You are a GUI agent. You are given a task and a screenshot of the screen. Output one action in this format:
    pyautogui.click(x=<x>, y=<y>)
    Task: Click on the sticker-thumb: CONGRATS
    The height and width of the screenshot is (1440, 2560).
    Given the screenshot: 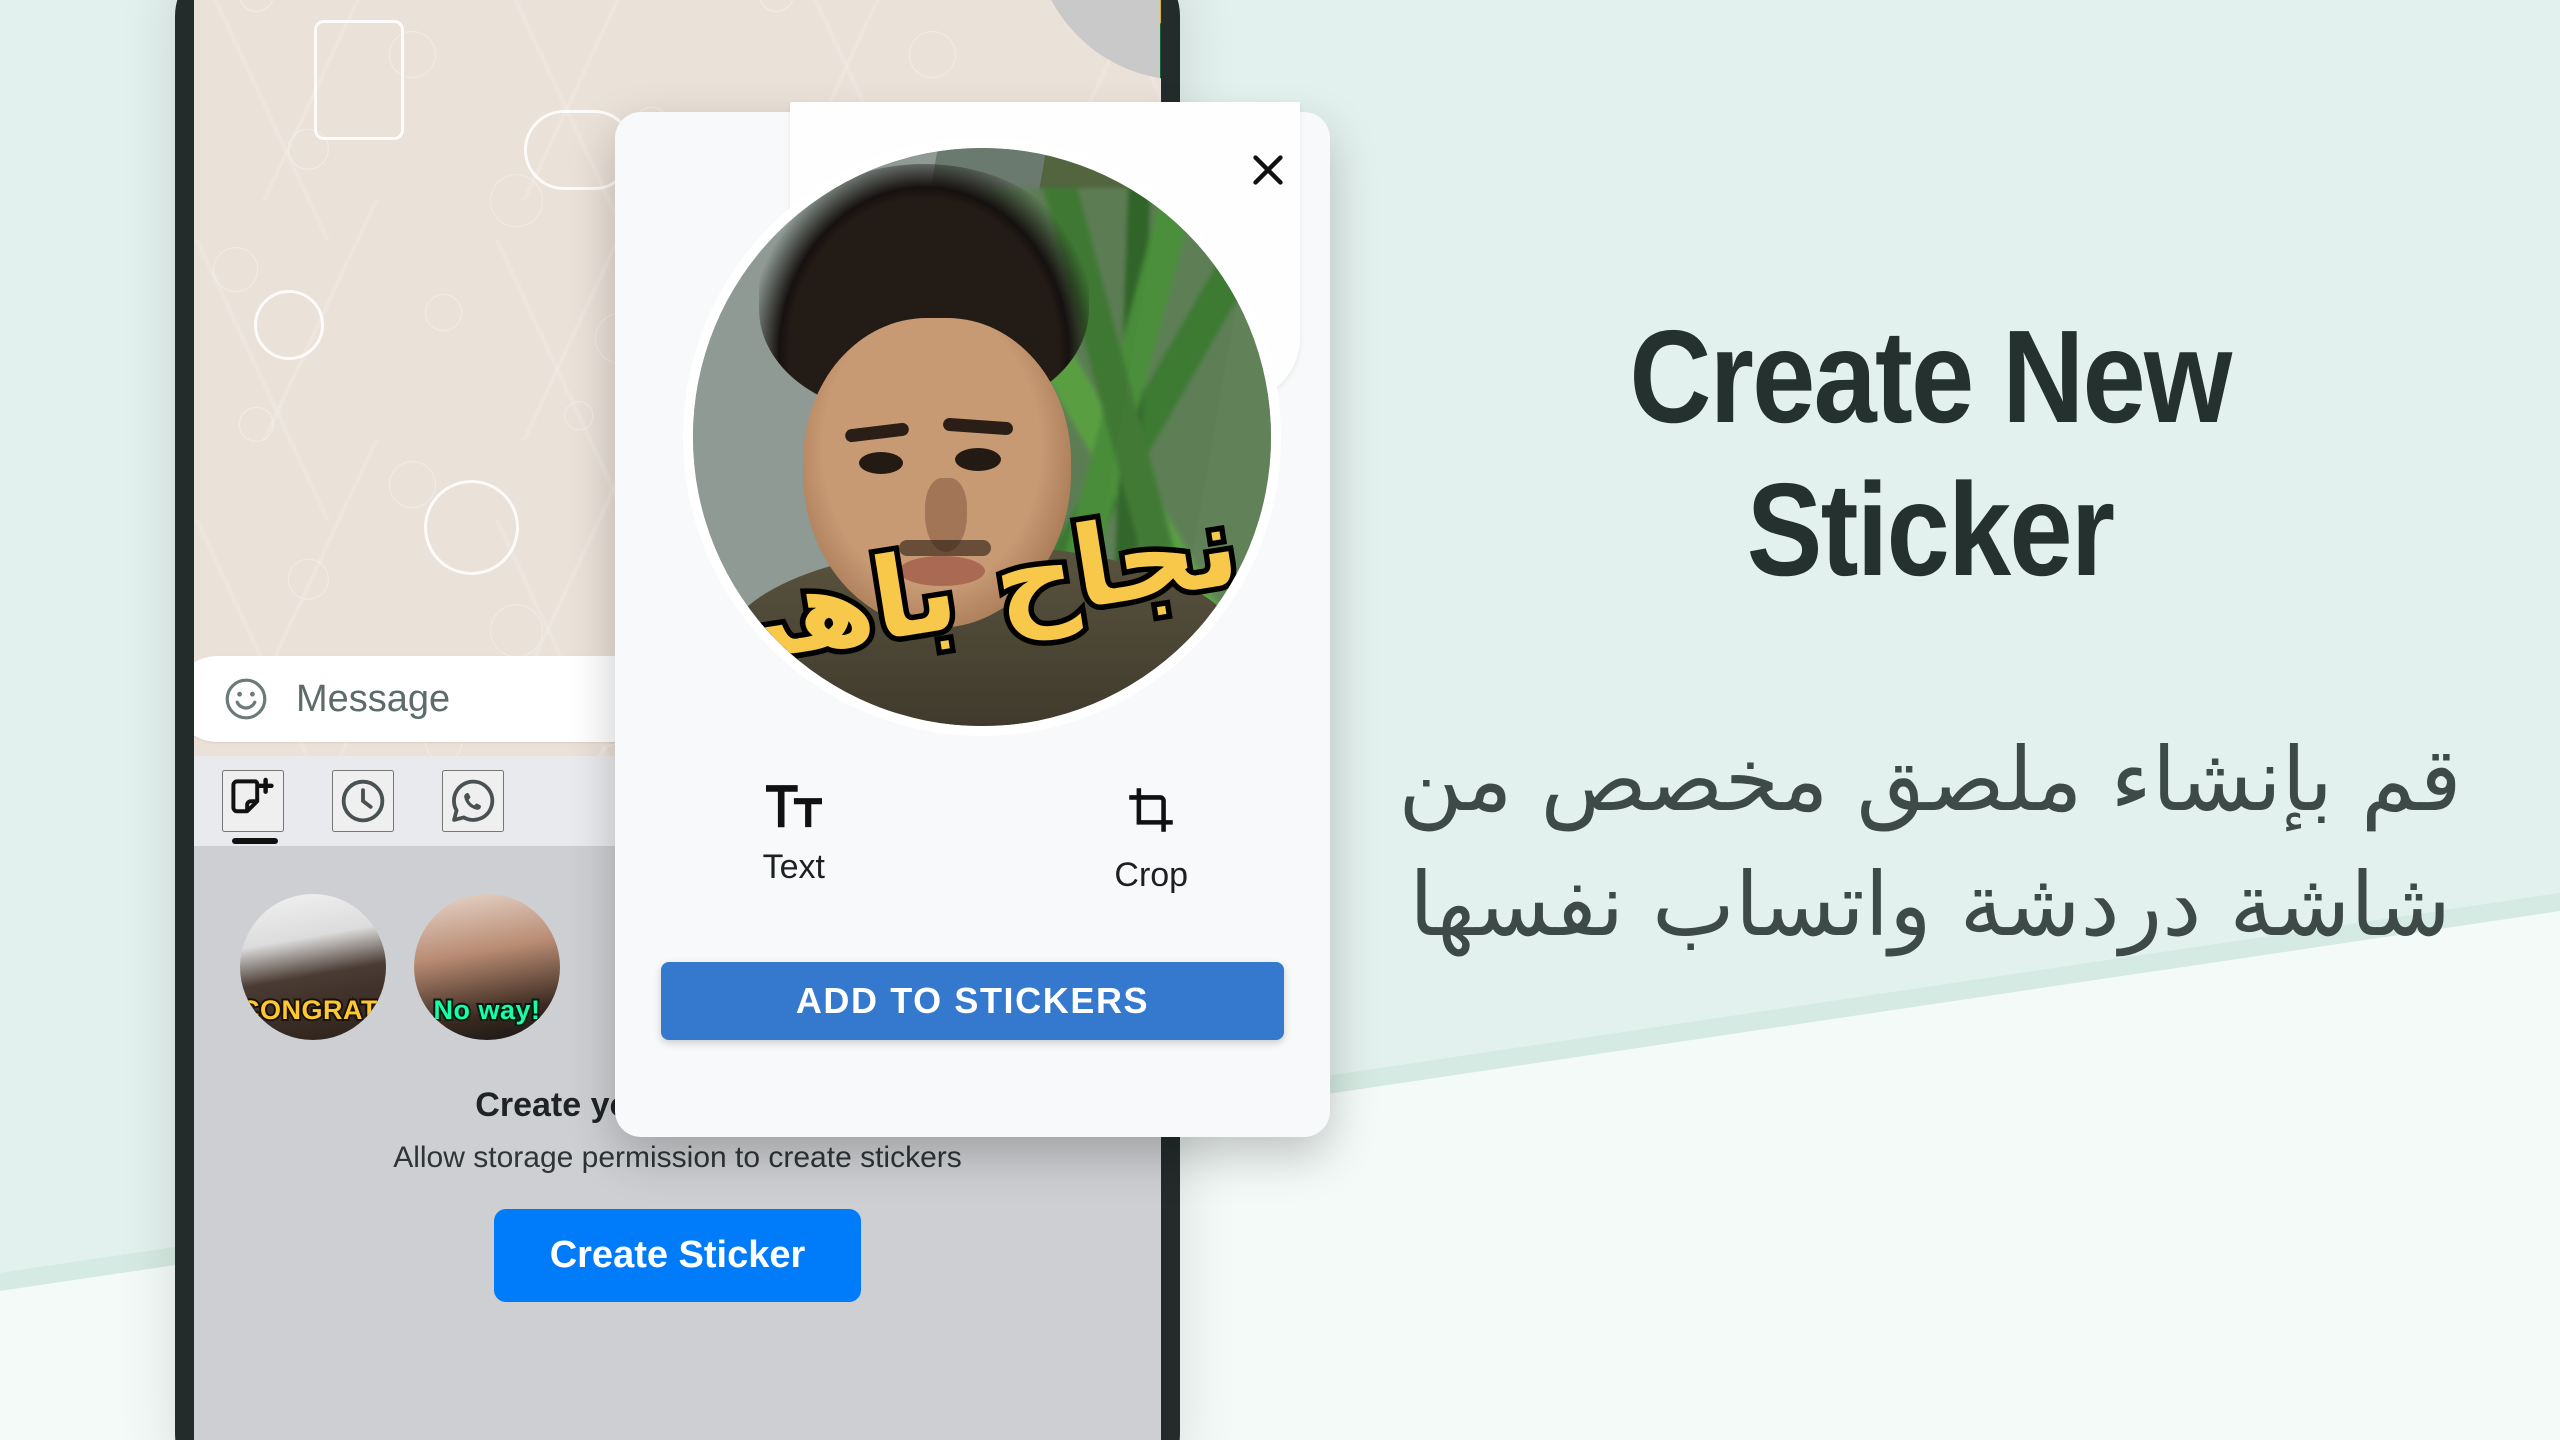 What is the action you would take?
    pyautogui.click(x=313, y=967)
    